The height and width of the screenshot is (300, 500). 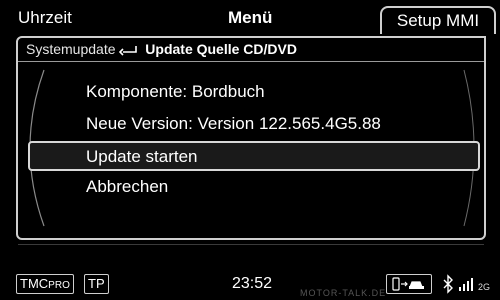 I want to click on bluetooth-icon, so click(x=448, y=284).